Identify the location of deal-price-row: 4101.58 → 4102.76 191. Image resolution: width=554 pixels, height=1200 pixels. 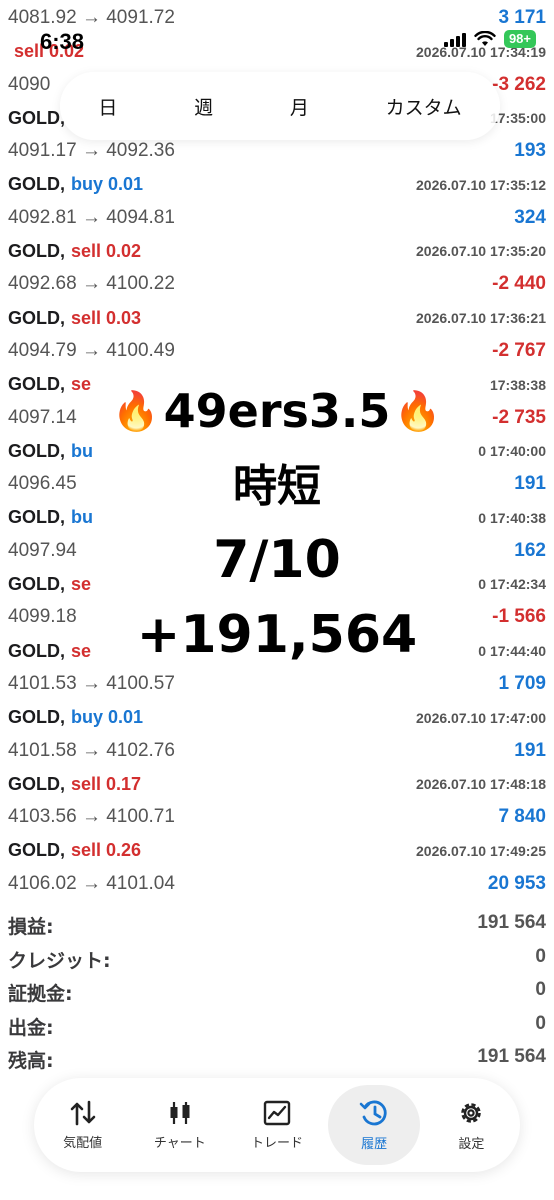
(277, 751).